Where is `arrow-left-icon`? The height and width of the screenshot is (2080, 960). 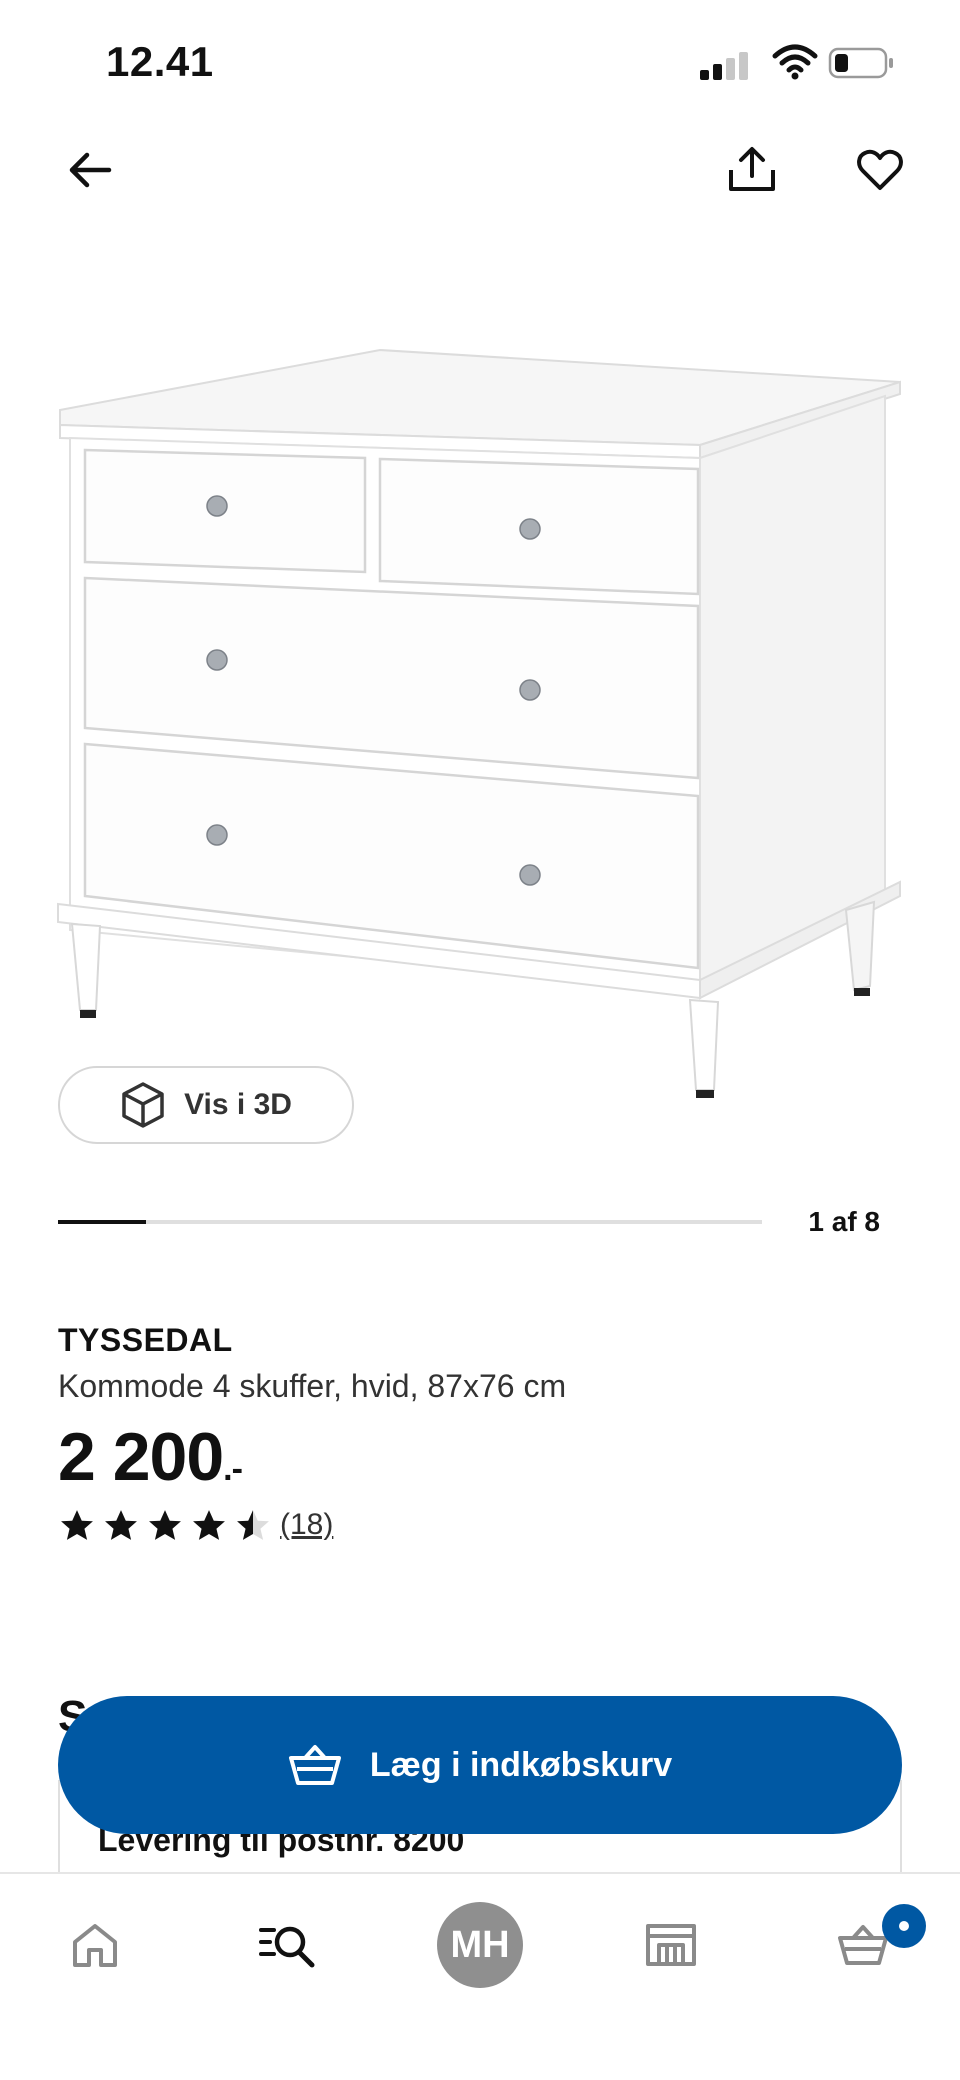 arrow-left-icon is located at coordinates (90, 170).